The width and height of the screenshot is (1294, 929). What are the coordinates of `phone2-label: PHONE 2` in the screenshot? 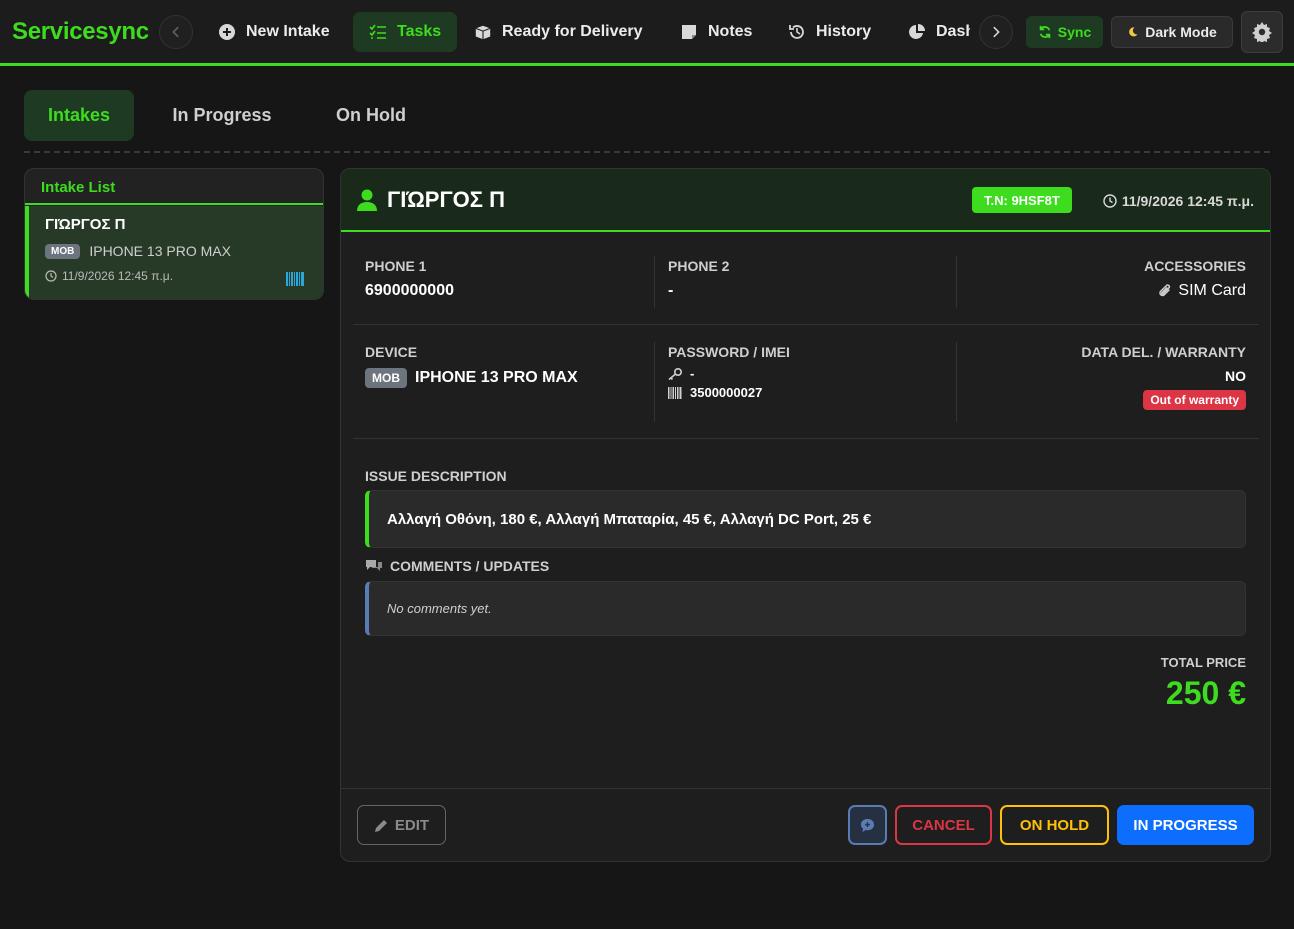 It's located at (699, 266).